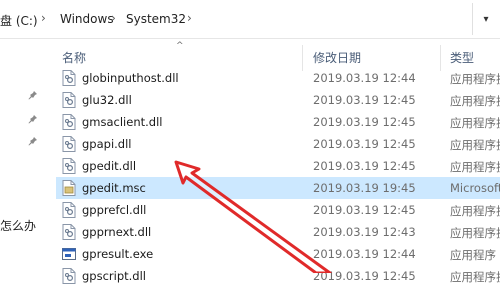 Image resolution: width=500 pixels, height=288 pixels. I want to click on file-row: gpedit.msc 2019.03.19 19:45 Microsoft, so click(278, 188).